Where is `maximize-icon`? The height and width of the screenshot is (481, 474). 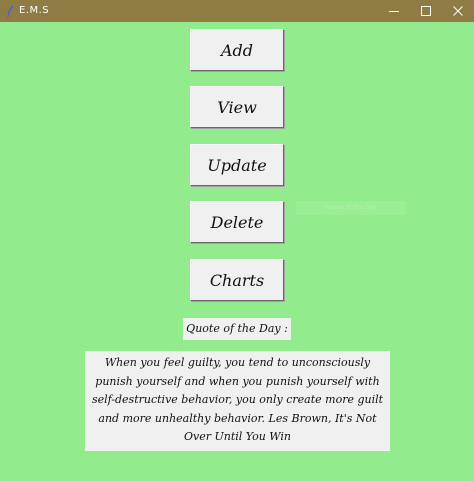 maximize-icon is located at coordinates (426, 11).